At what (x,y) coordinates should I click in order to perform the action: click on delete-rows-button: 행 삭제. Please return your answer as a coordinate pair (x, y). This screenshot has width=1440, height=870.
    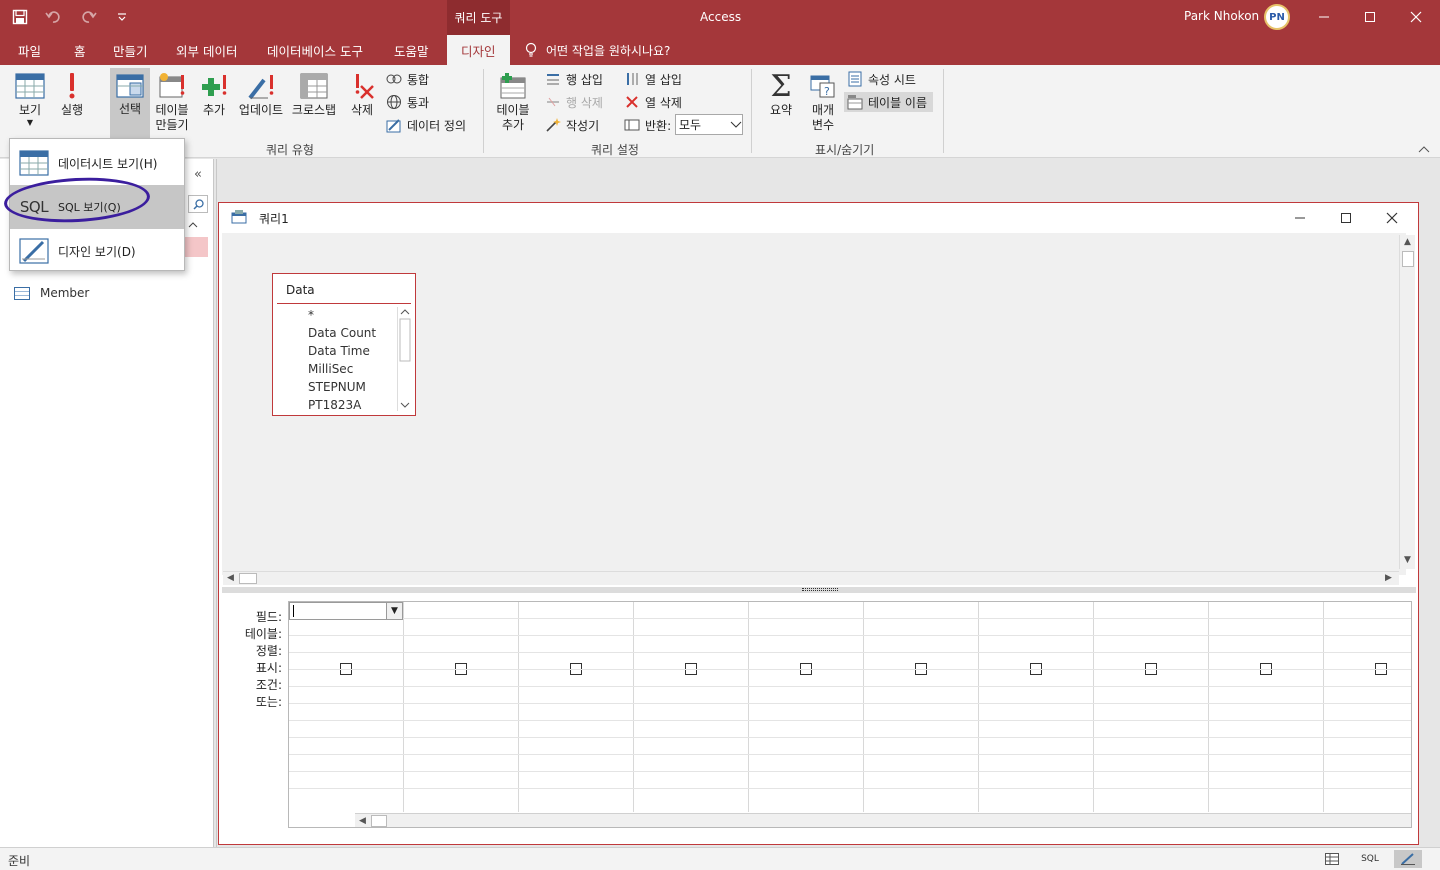
    Looking at the image, I should click on (574, 102).